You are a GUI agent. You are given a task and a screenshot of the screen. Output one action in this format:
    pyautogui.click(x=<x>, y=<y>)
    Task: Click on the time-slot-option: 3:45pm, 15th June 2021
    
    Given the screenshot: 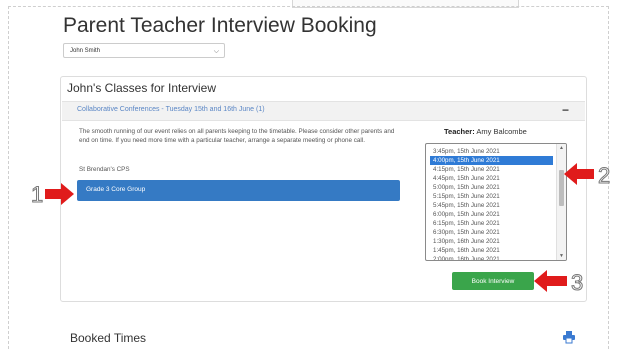 What is the action you would take?
    pyautogui.click(x=491, y=151)
    